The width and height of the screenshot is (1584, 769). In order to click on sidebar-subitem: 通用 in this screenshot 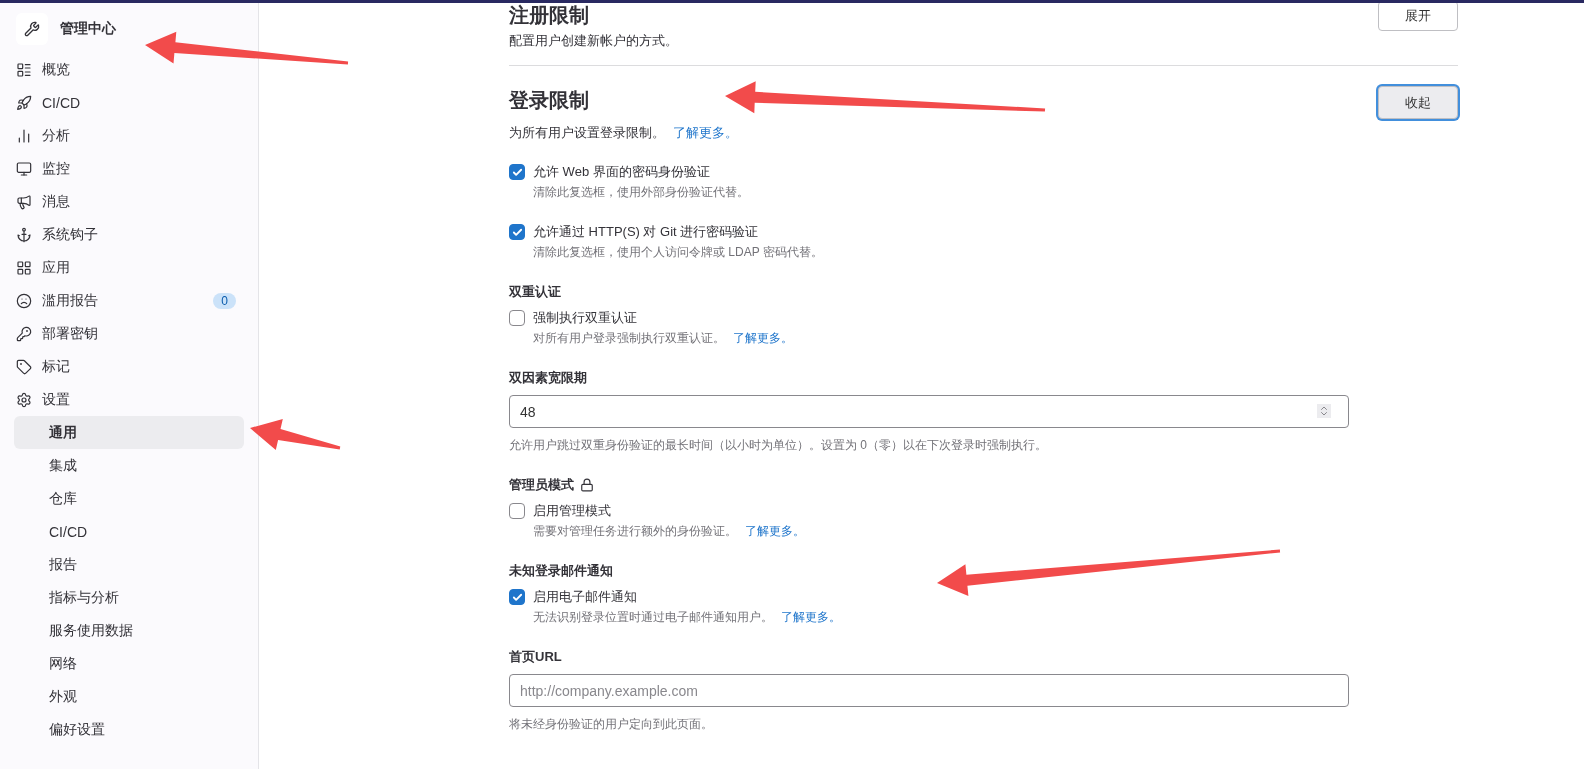, I will do `click(129, 432)`.